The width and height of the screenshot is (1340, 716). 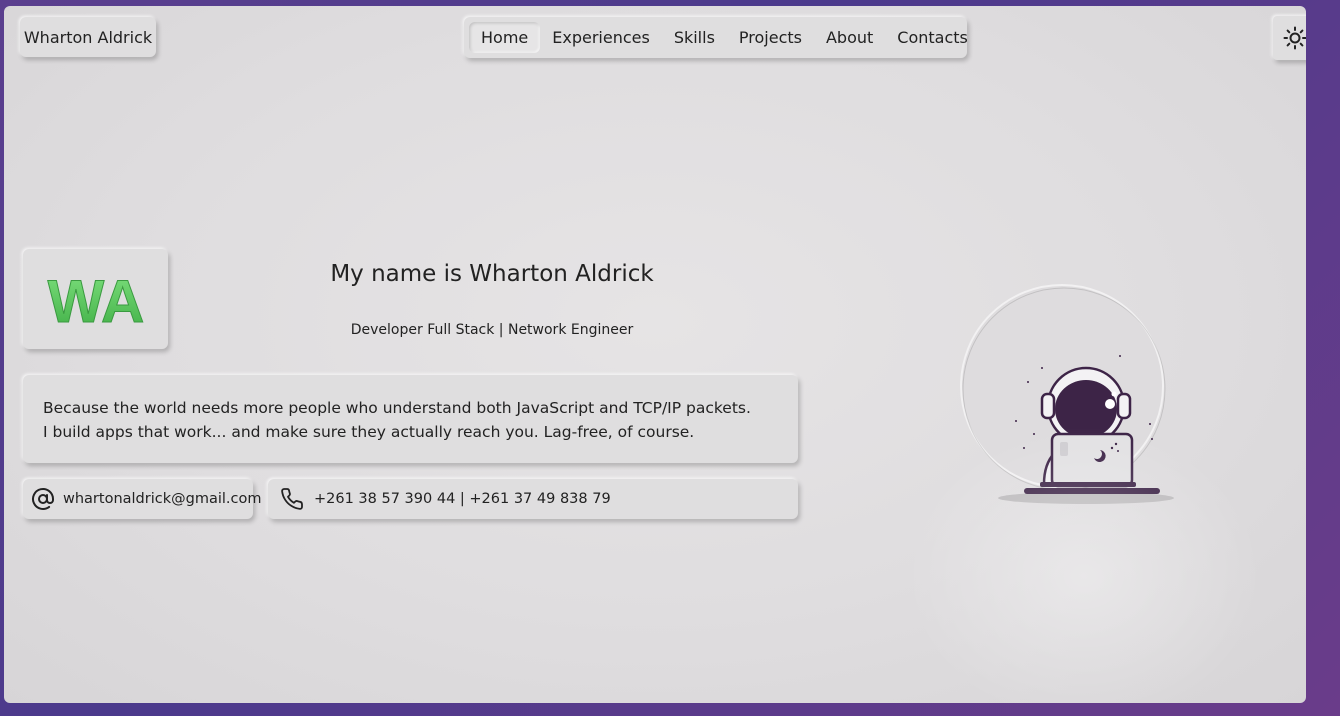 What do you see at coordinates (601, 37) in the screenshot?
I see `nav-experiences: Experiences` at bounding box center [601, 37].